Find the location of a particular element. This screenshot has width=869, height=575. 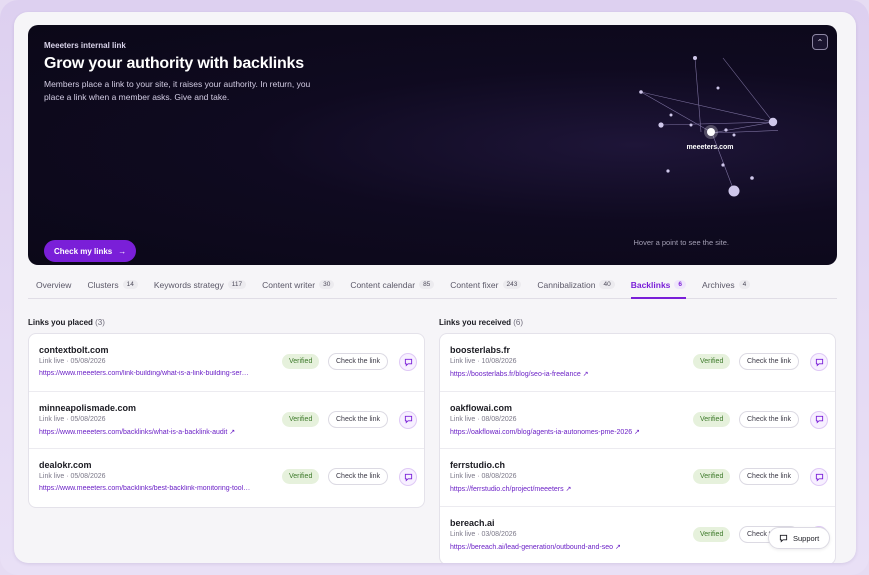

check-my-links-label: Check my links is located at coordinates (83, 251).